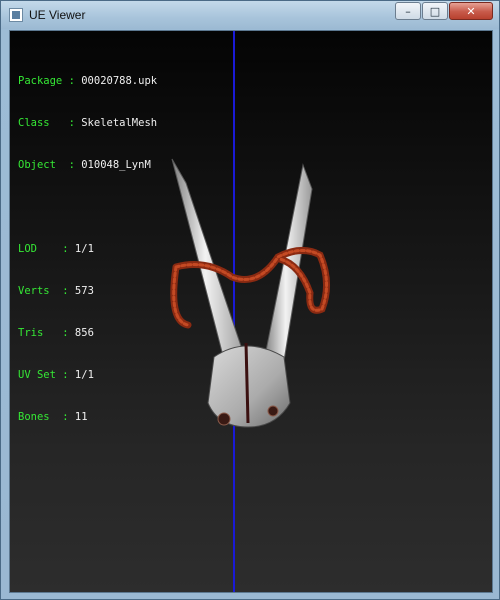  Describe the element at coordinates (84, 333) in the screenshot. I see `info-value: 856` at that location.